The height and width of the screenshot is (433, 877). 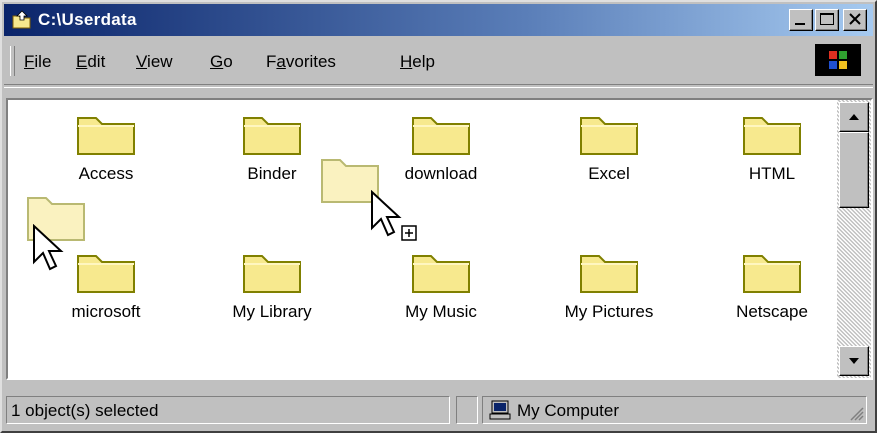 What do you see at coordinates (674, 410) in the screenshot?
I see `status-location-panel: My Computer` at bounding box center [674, 410].